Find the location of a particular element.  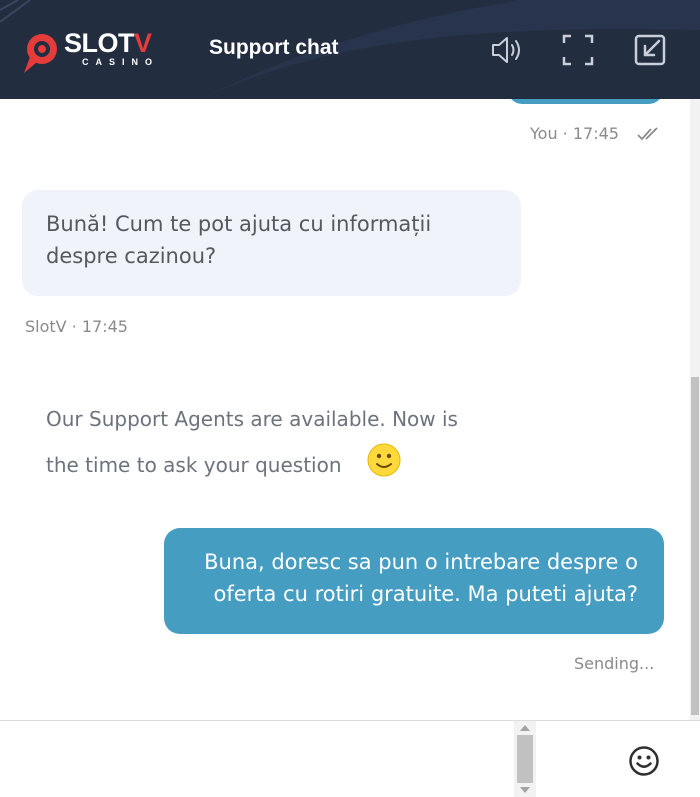

sound-toggle-button is located at coordinates (508, 50).